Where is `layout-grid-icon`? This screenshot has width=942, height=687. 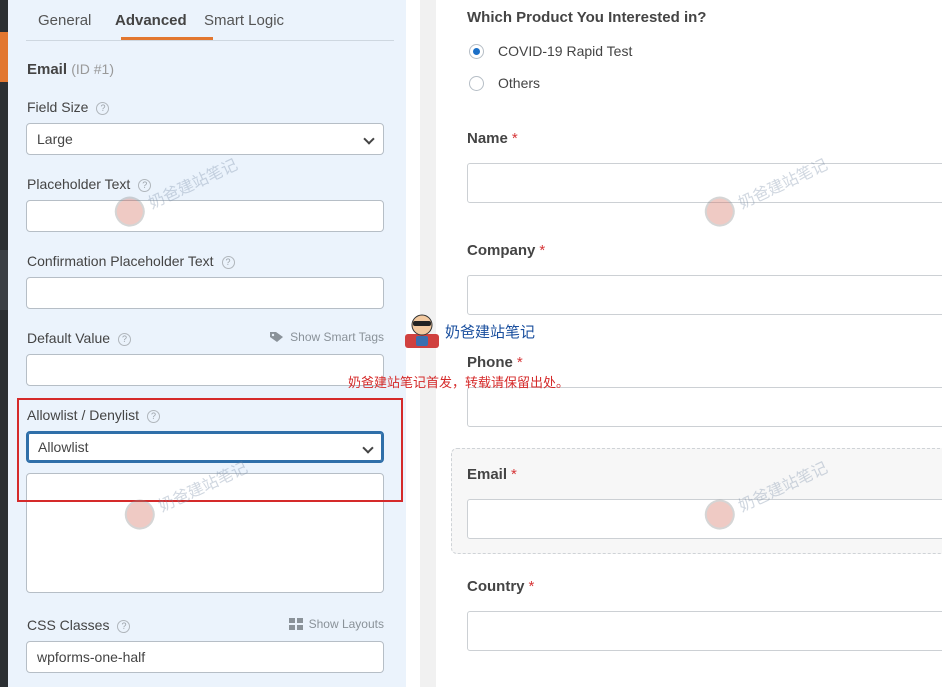 layout-grid-icon is located at coordinates (295, 624).